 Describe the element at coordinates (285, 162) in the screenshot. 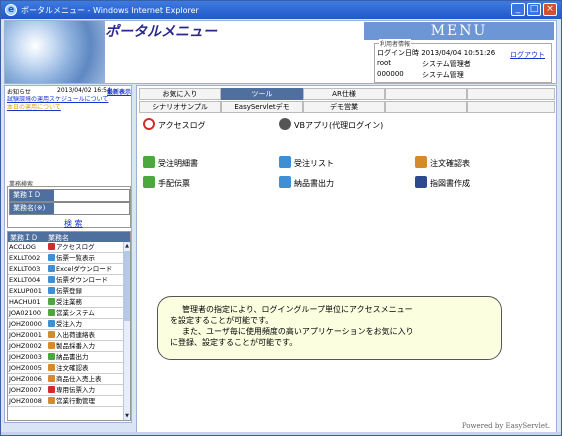

I see `order-list-icon` at that location.